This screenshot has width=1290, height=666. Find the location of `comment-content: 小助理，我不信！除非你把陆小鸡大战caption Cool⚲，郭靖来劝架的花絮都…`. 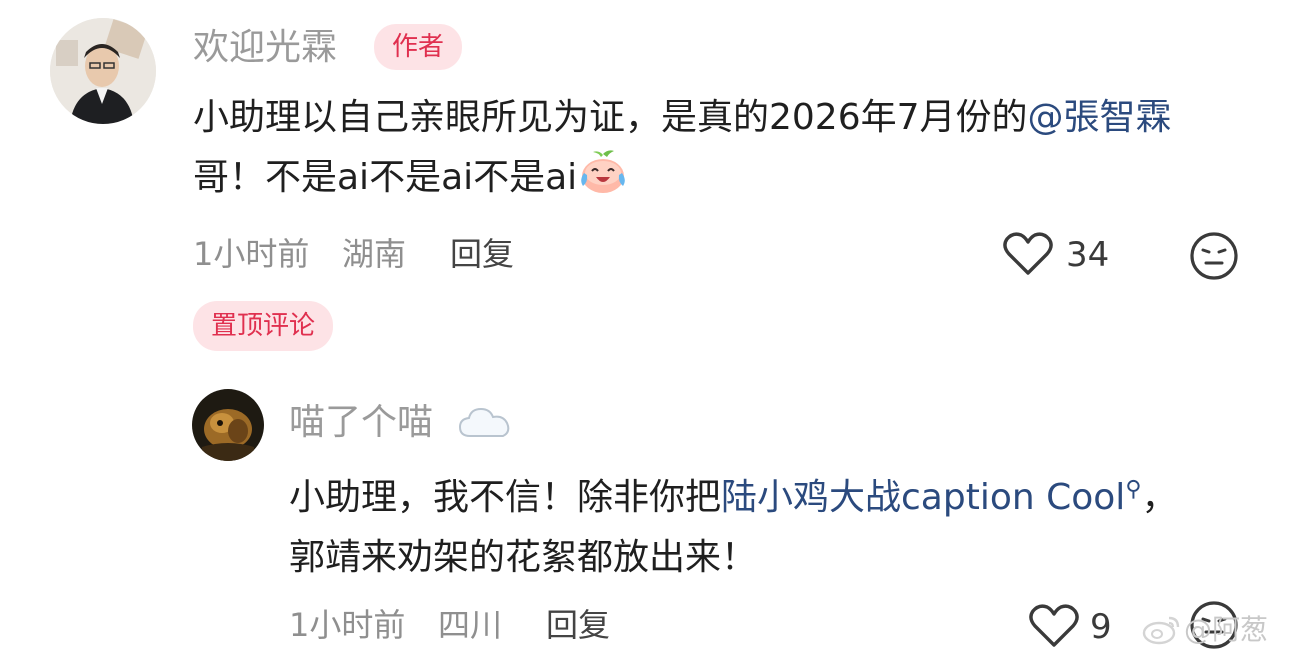

comment-content: 小助理，我不信！除非你把陆小鸡大战caption Cool⚲，郭靖来劝架的花絮都… is located at coordinates (739, 524).